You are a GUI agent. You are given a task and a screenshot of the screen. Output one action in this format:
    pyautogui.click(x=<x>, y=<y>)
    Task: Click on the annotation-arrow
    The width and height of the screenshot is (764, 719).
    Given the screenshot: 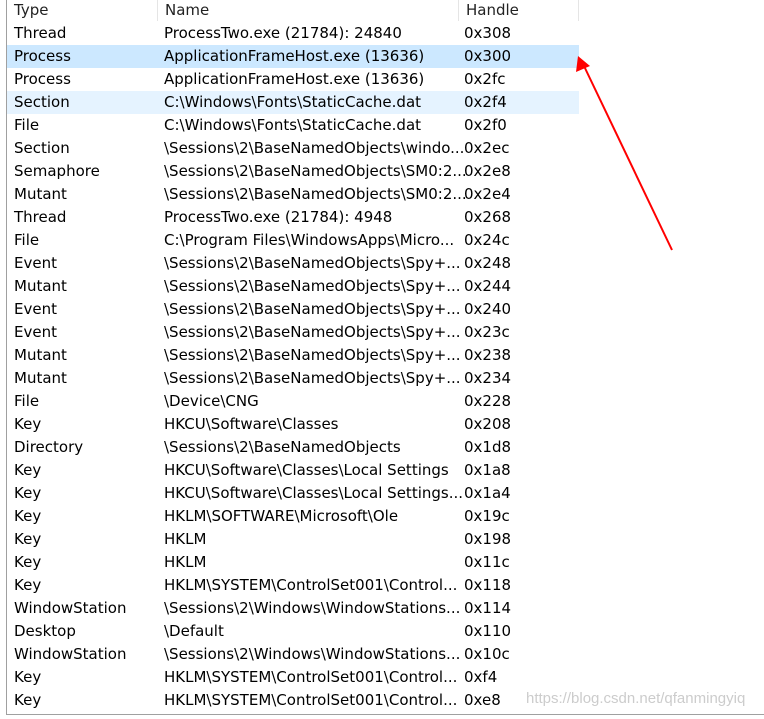 What is the action you would take?
    pyautogui.click(x=624, y=153)
    